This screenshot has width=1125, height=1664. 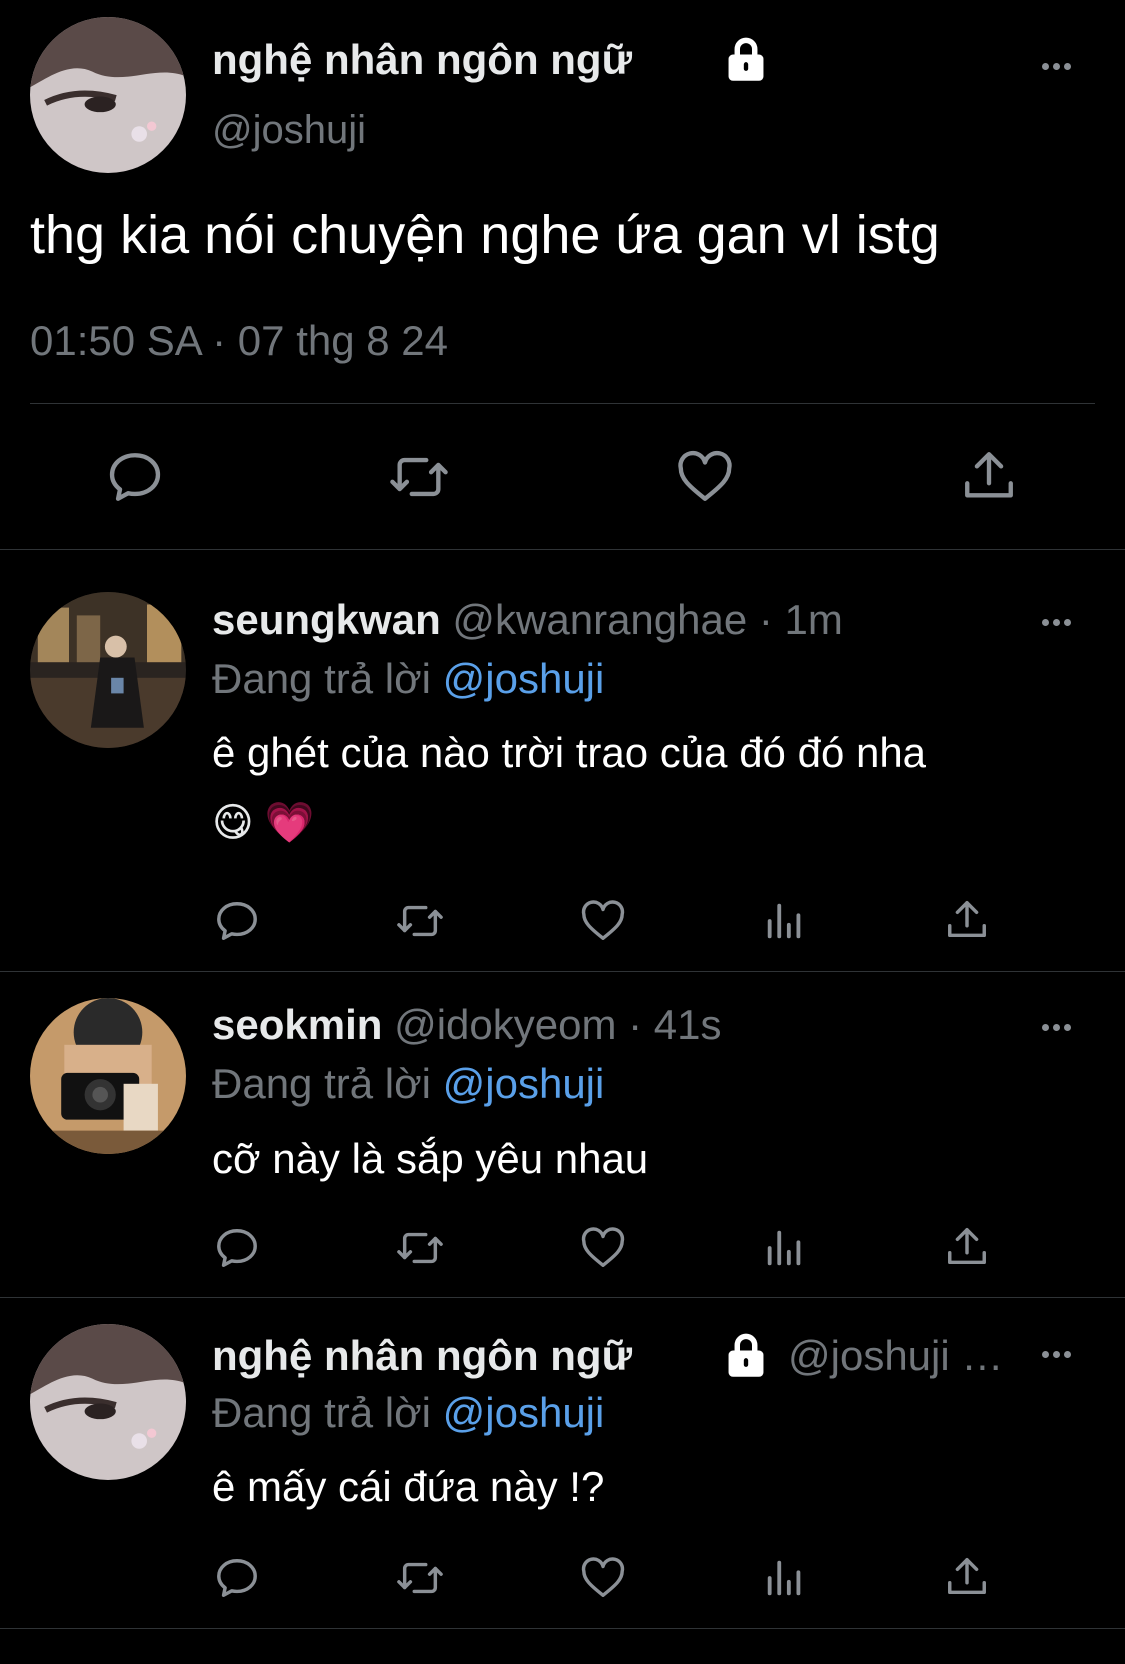 I want to click on timestamp: 01:50 SA · 07 thg 8 24, so click(x=239, y=341).